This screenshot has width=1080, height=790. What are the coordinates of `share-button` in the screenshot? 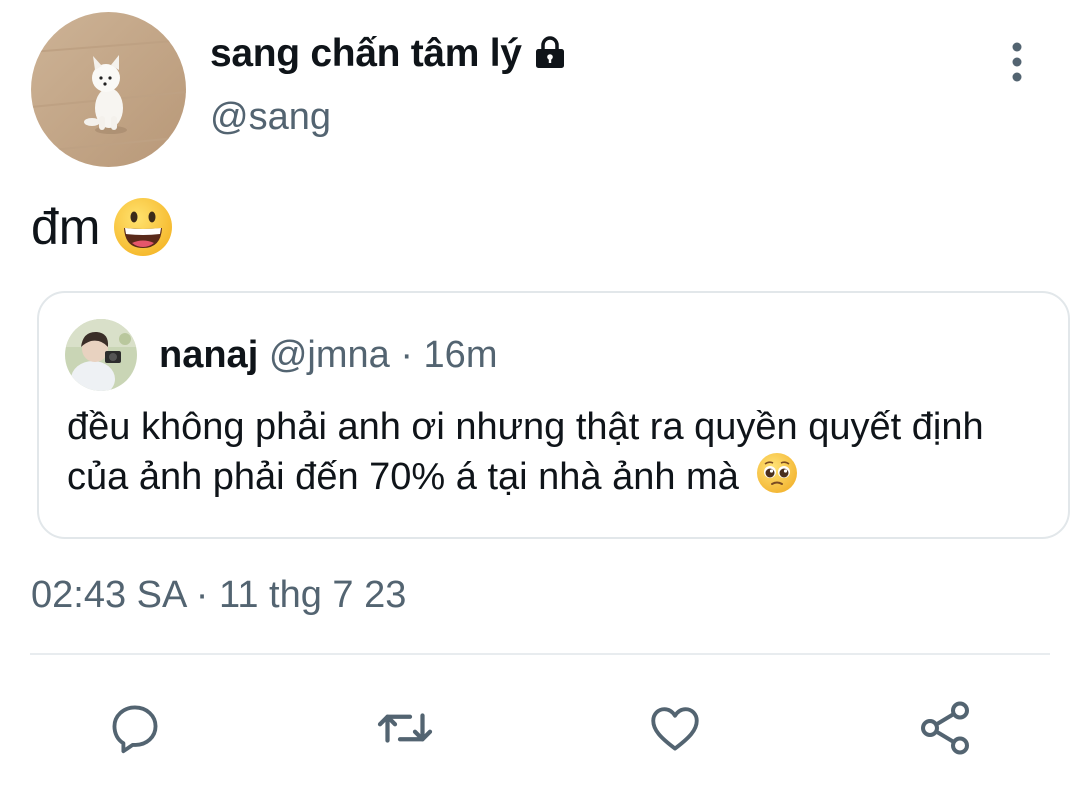 It's located at (945, 728).